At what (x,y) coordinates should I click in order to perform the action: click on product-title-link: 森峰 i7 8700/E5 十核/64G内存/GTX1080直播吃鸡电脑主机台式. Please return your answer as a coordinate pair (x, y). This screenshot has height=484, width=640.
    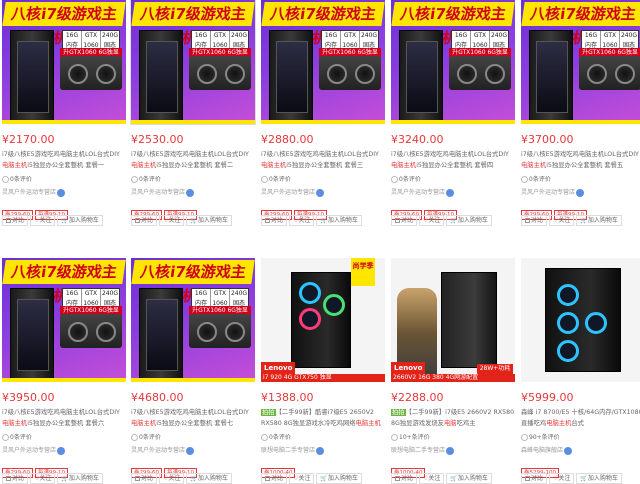
    Looking at the image, I should click on (580, 418).